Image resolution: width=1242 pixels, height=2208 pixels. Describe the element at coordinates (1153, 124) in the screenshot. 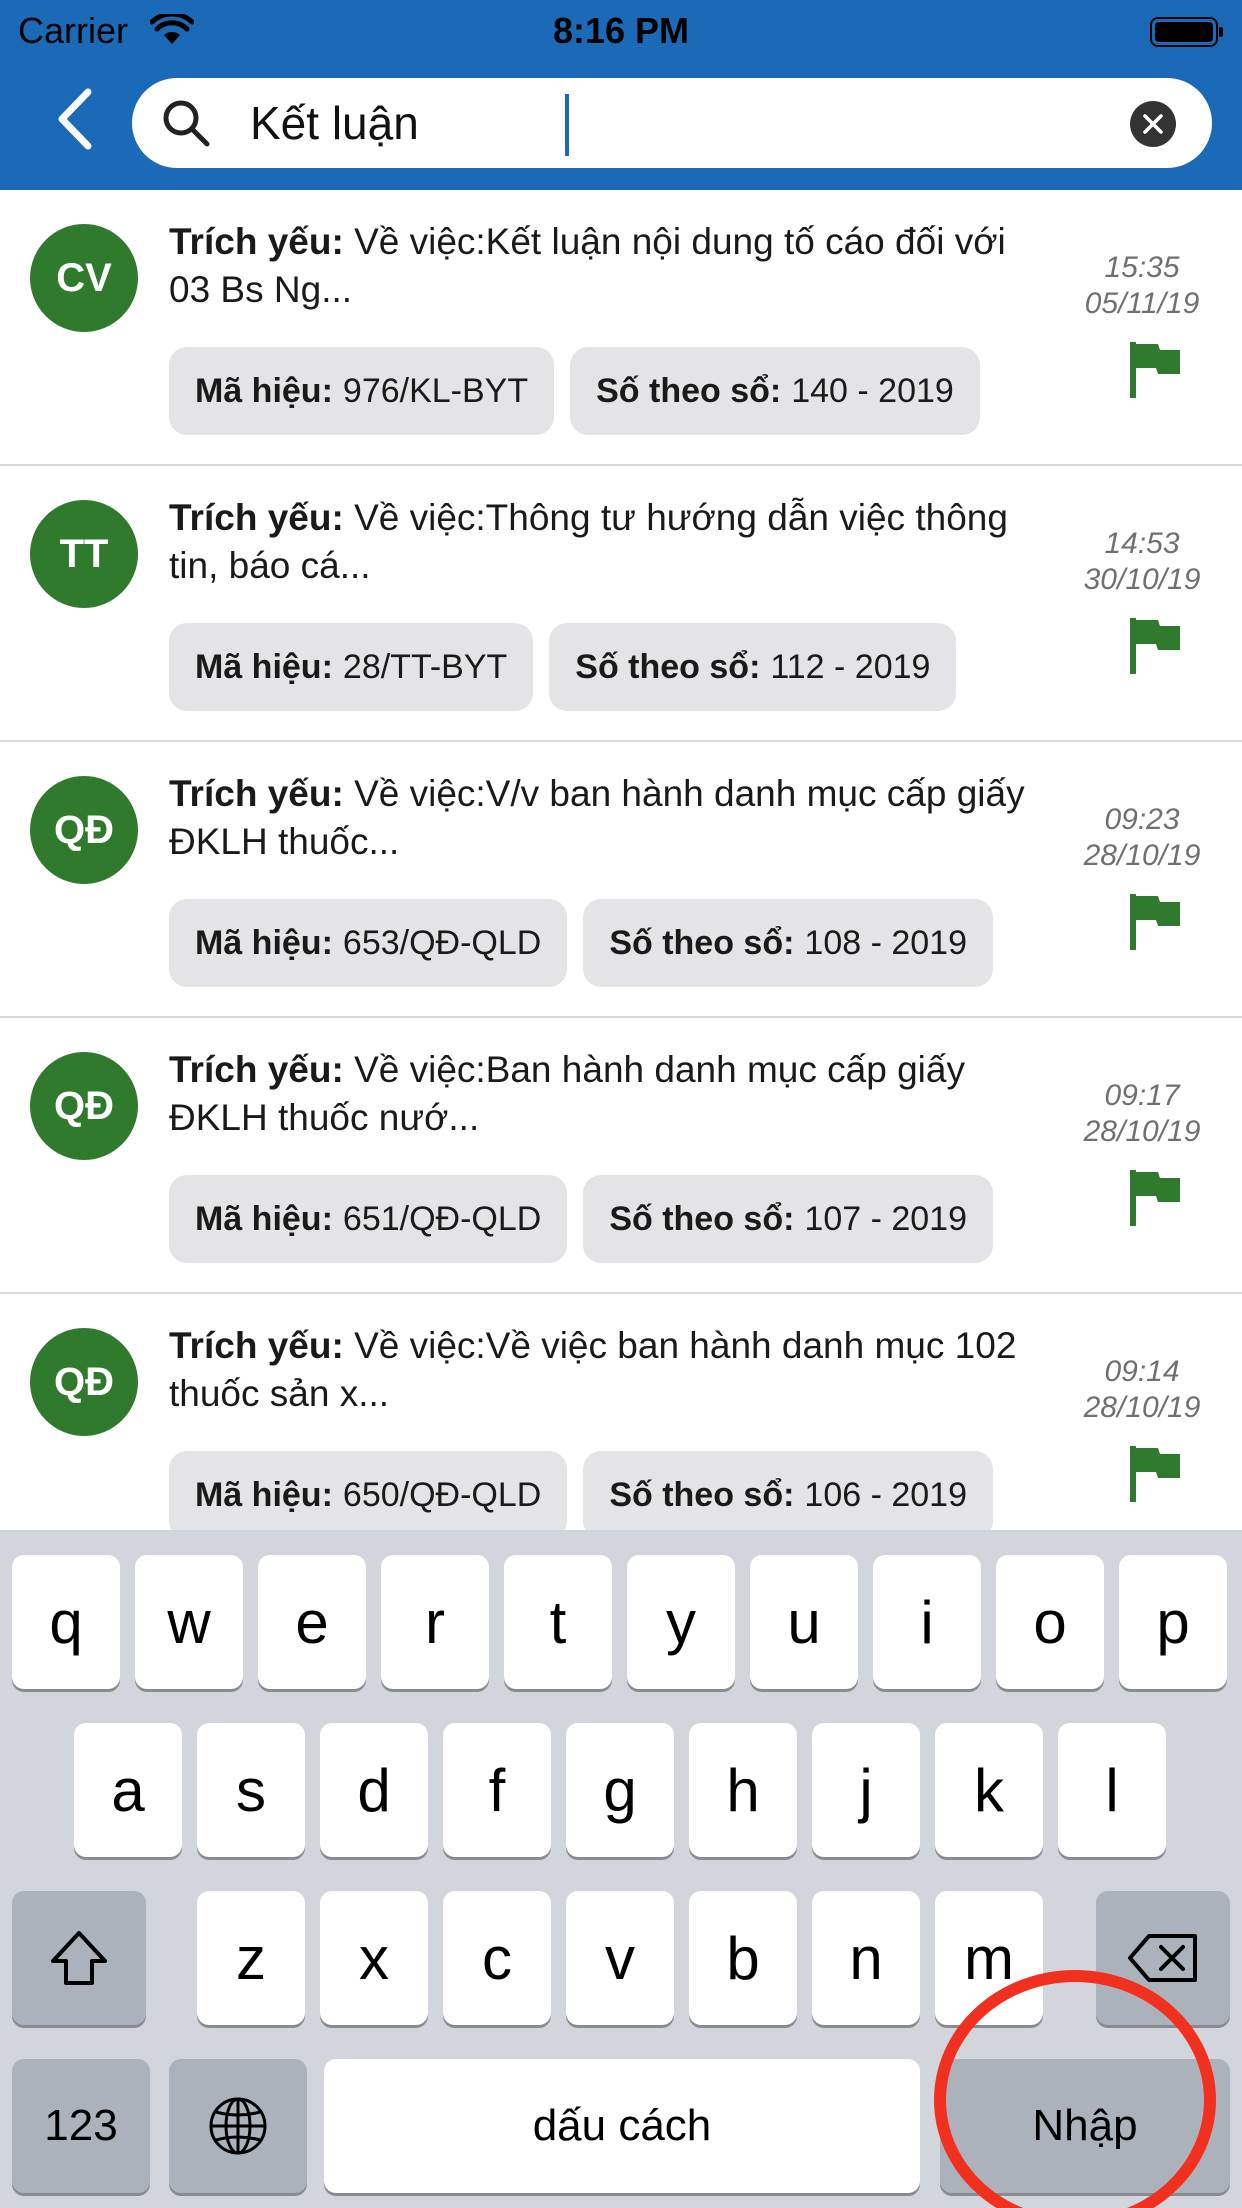

I see `clear-search-button` at that location.